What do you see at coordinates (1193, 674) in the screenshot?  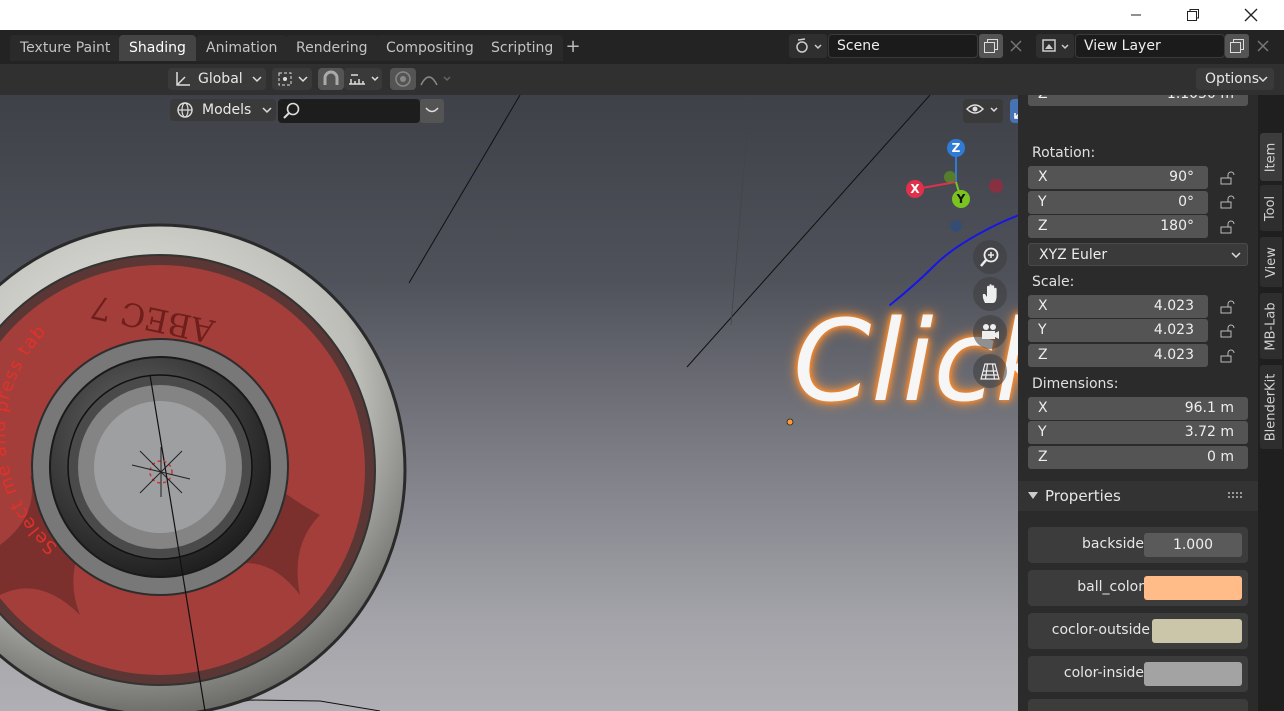 I see `color-inside-swatch` at bounding box center [1193, 674].